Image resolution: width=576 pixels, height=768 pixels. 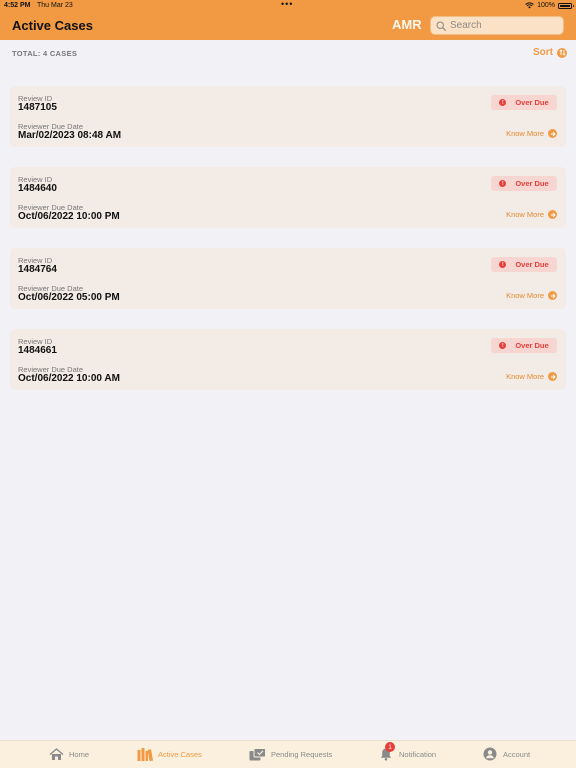 What do you see at coordinates (17, 5) in the screenshot?
I see `status-time: 4:52 PM` at bounding box center [17, 5].